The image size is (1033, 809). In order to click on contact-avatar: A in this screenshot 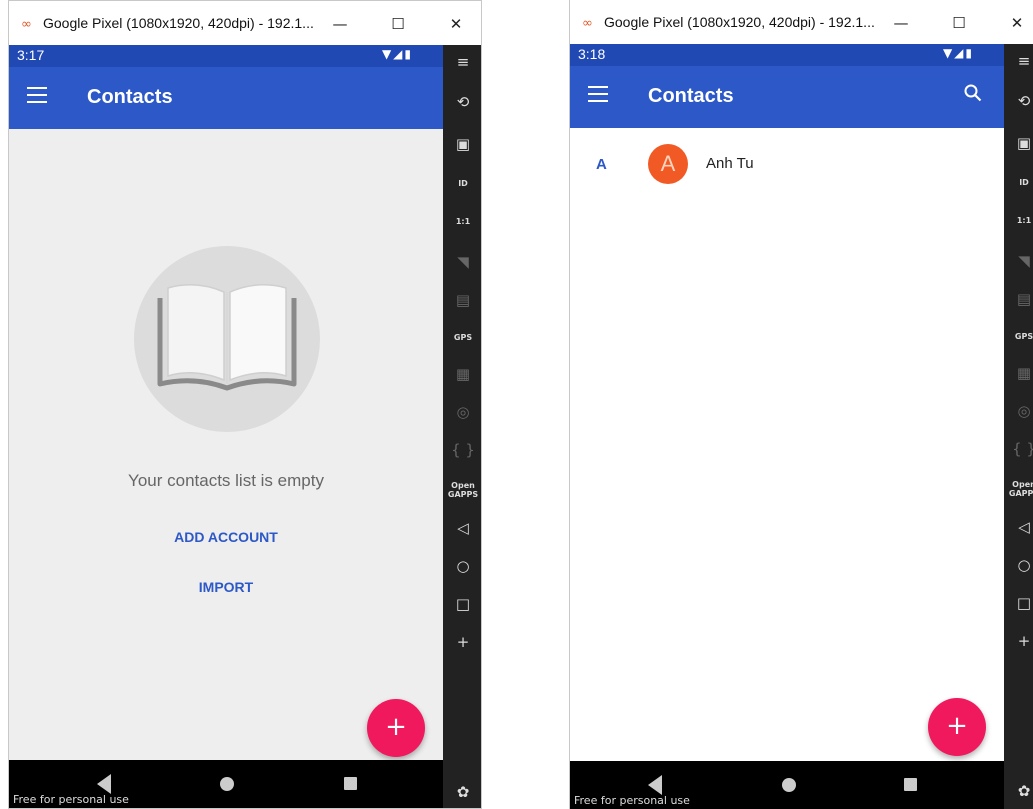, I will do `click(668, 164)`.